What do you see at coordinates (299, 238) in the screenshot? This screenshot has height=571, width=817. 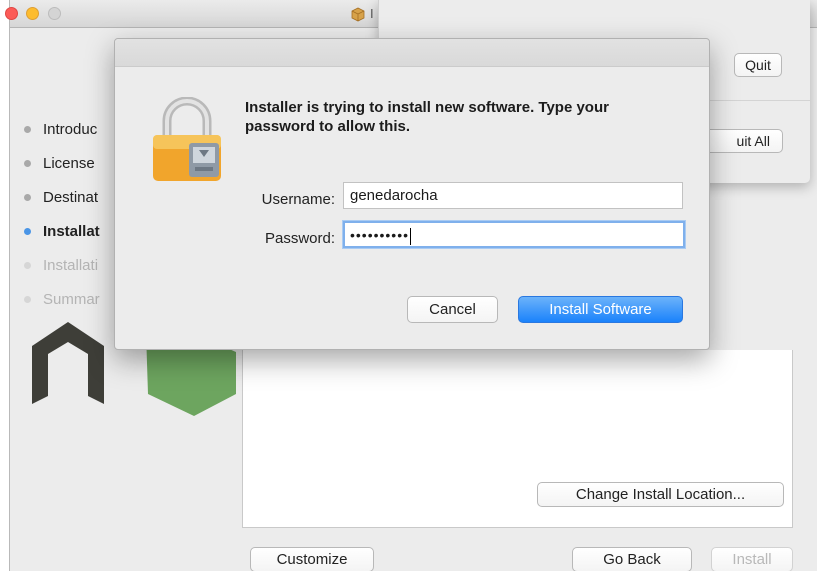 I see `password-label: Password:` at bounding box center [299, 238].